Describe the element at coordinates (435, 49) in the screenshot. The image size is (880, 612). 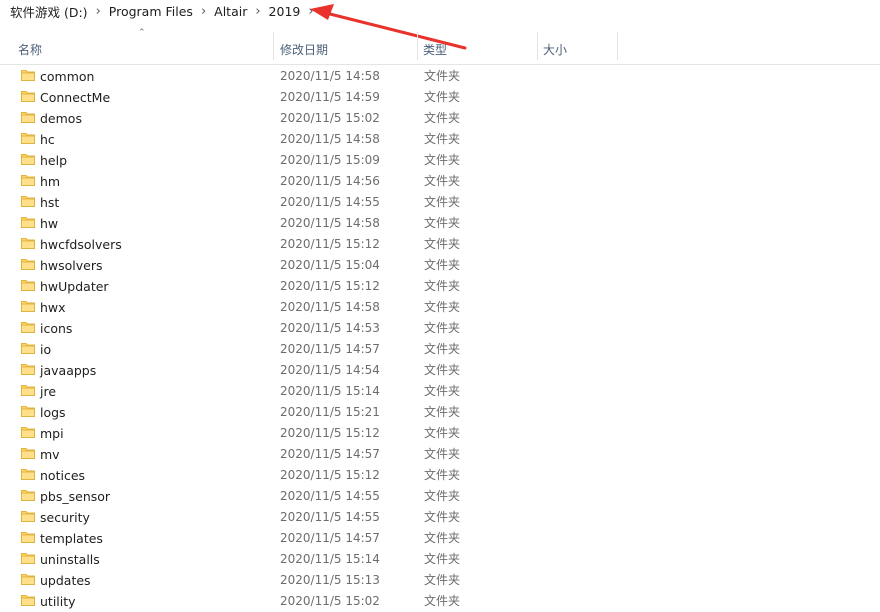
I see `column-type-label: 类型` at that location.